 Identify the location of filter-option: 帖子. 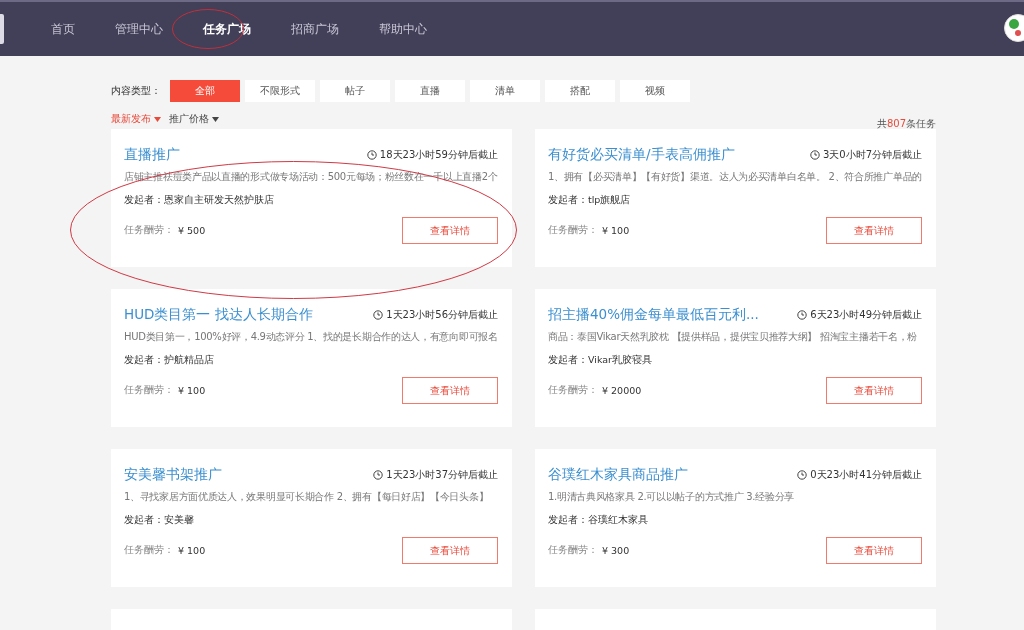
(355, 91).